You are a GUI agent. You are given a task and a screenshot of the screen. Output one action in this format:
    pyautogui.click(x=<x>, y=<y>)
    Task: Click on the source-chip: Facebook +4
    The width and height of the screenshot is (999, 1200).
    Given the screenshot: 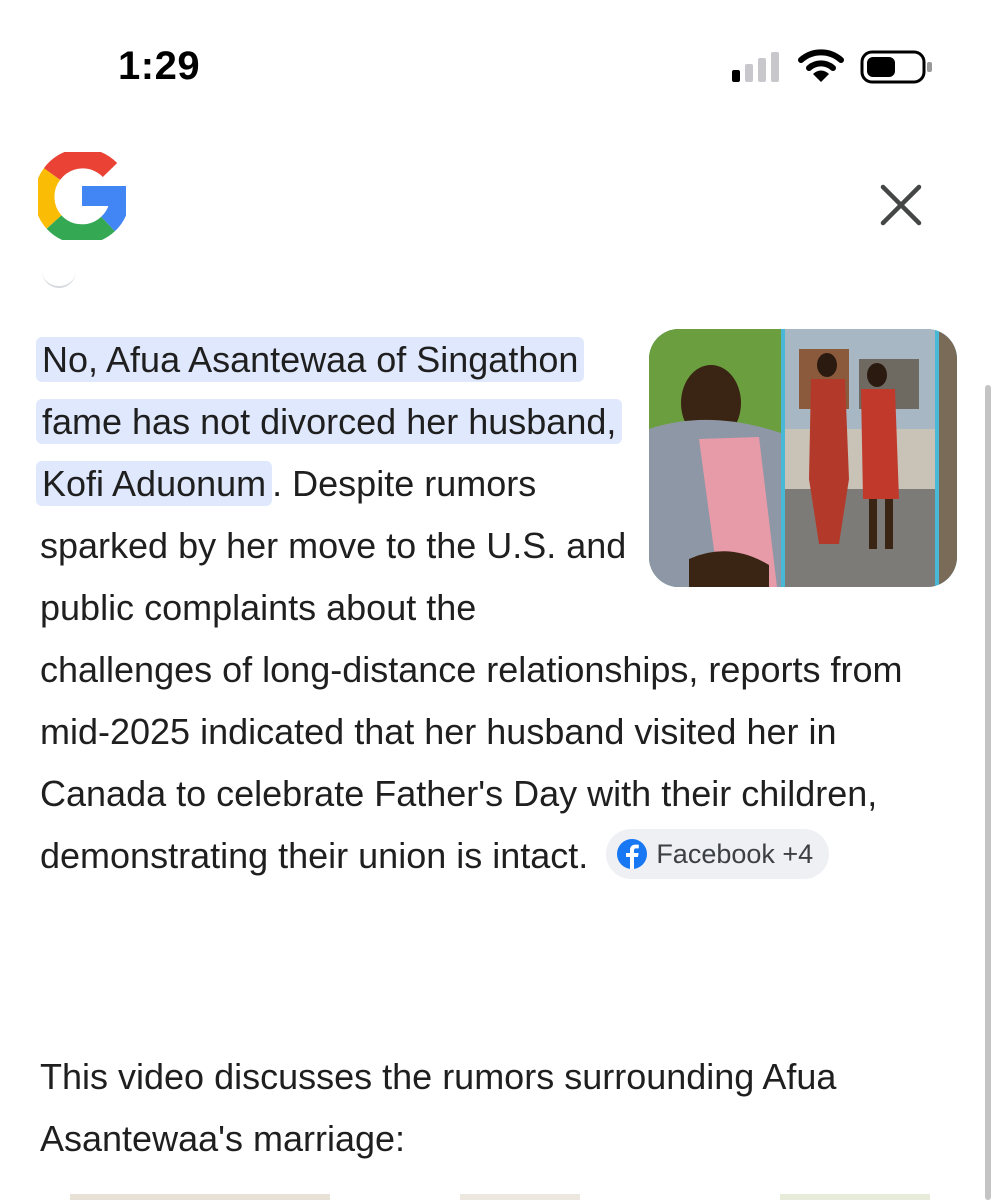 What is the action you would take?
    pyautogui.click(x=718, y=854)
    